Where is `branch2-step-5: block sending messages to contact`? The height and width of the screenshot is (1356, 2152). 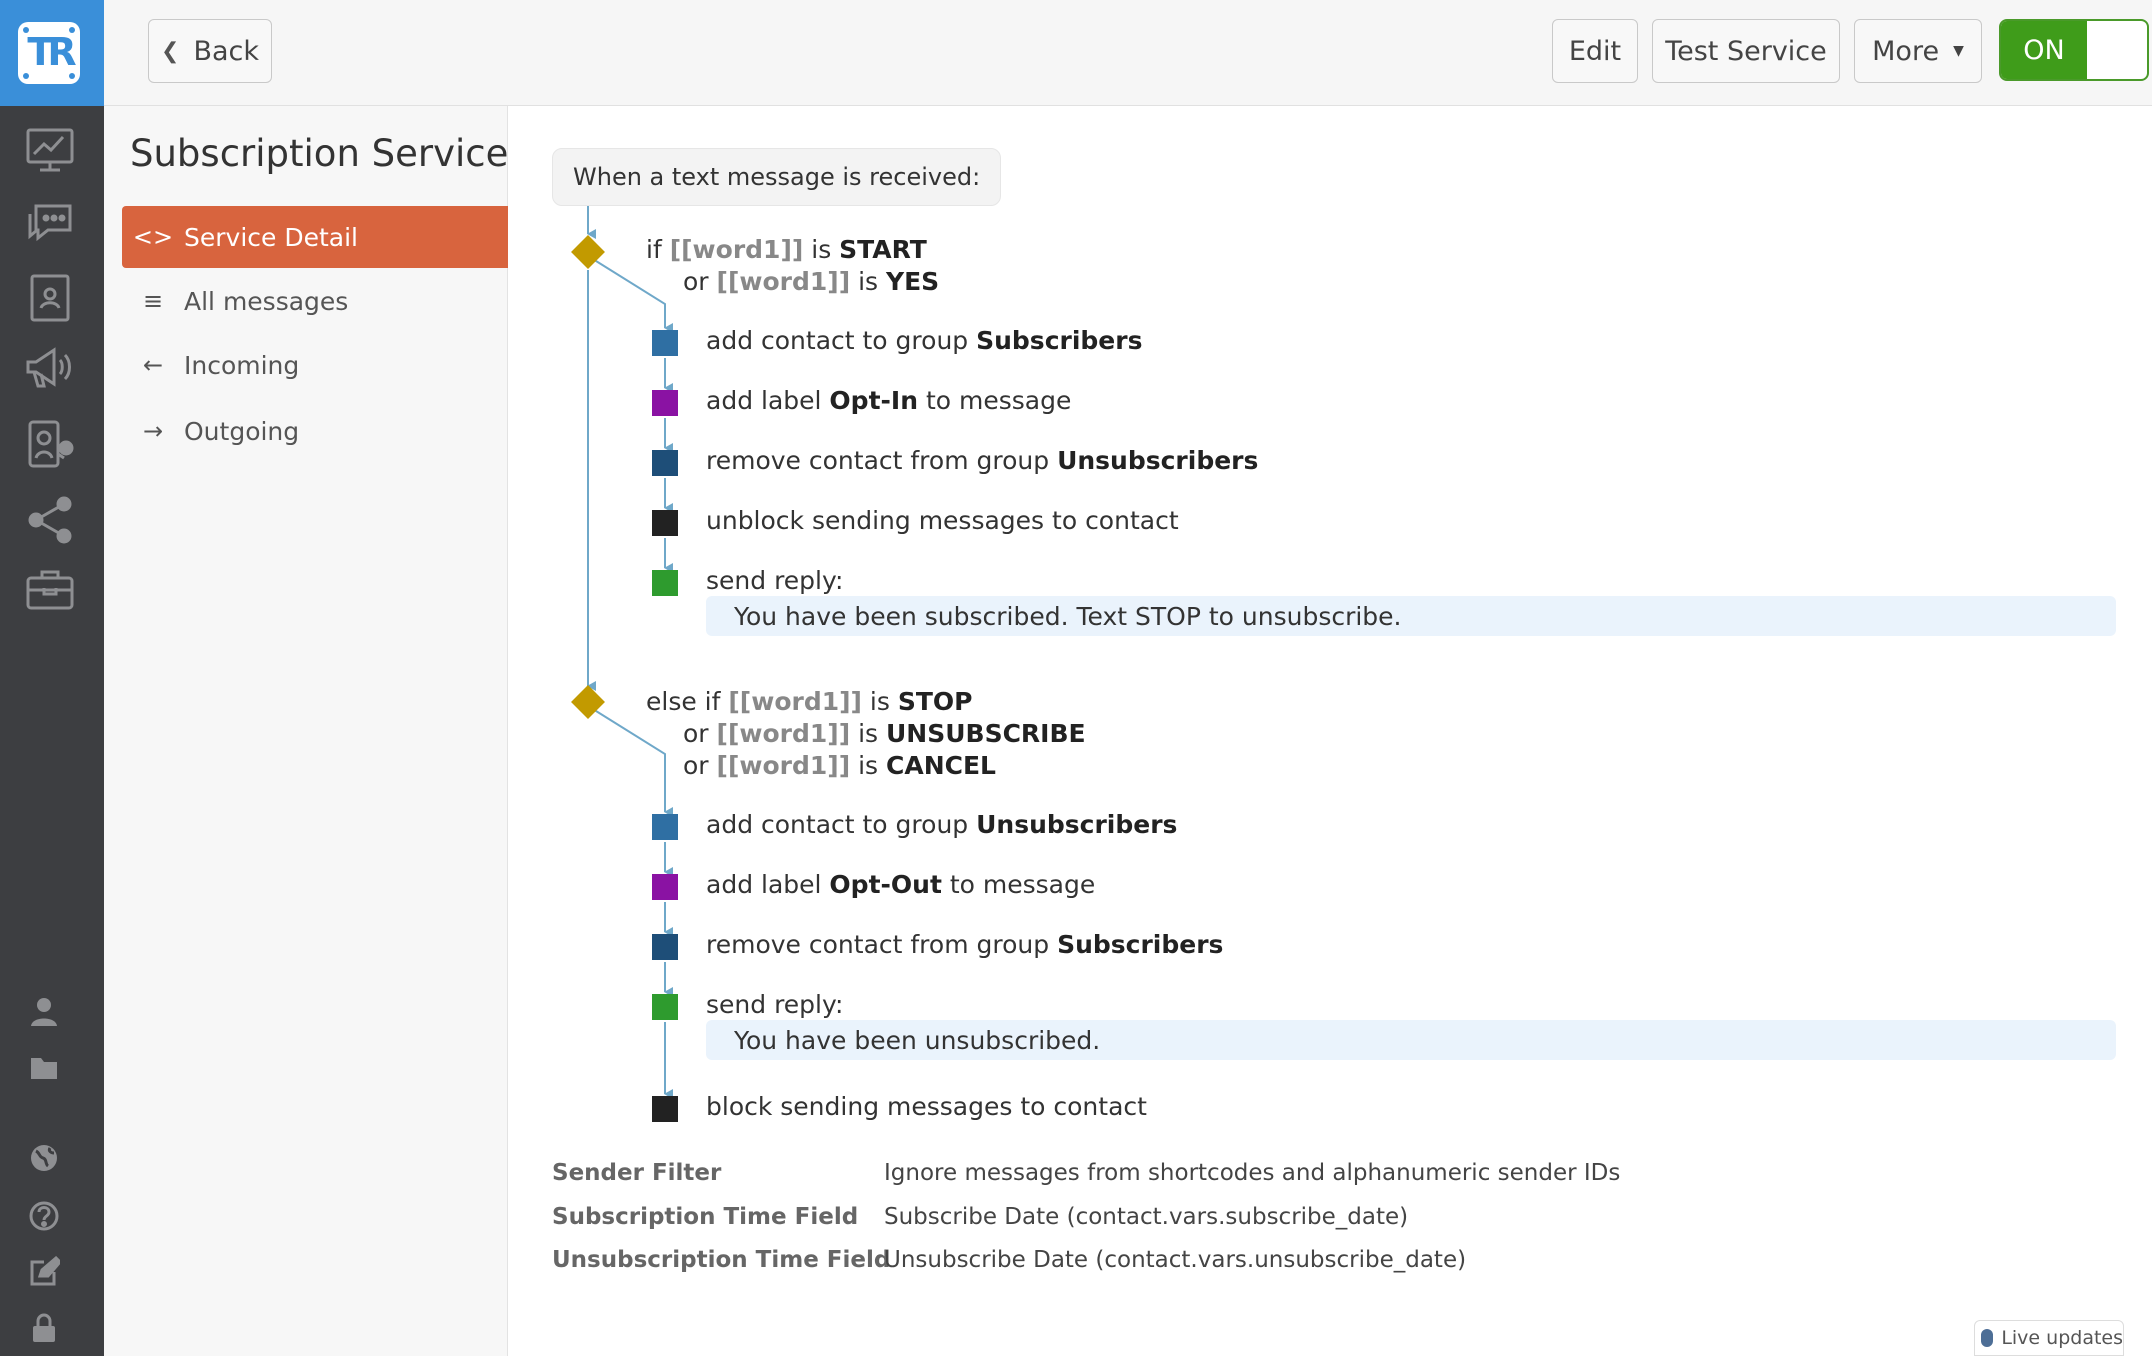 branch2-step-5: block sending messages to contact is located at coordinates (926, 1106).